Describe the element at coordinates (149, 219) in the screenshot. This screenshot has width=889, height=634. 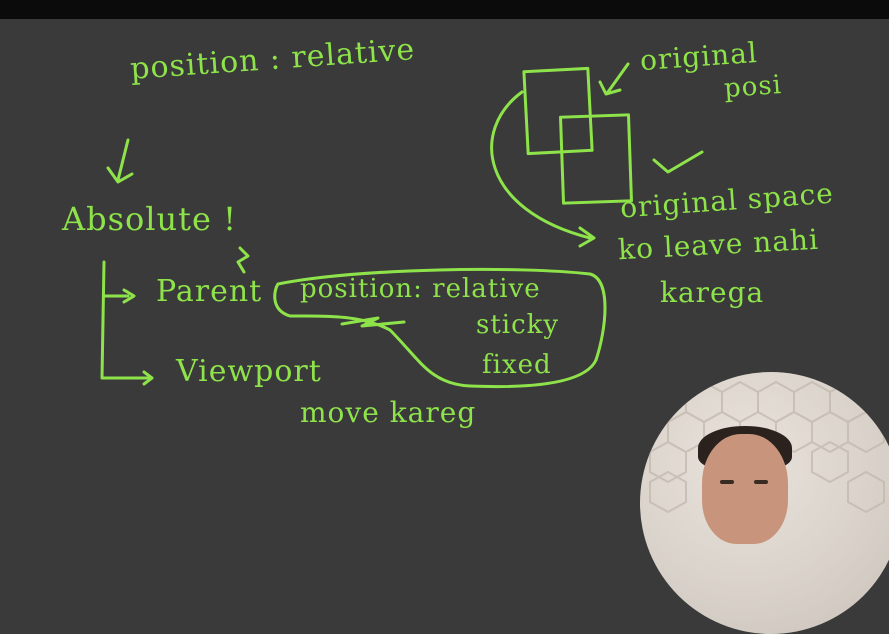
I see `note-absolute: Absolute !` at that location.